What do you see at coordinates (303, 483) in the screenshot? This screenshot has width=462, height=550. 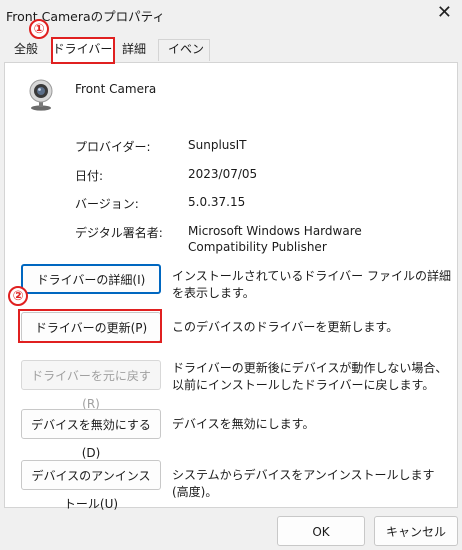 I see `uninstall-device-desc: システムからデバイスをアンインストールします (高度)。` at bounding box center [303, 483].